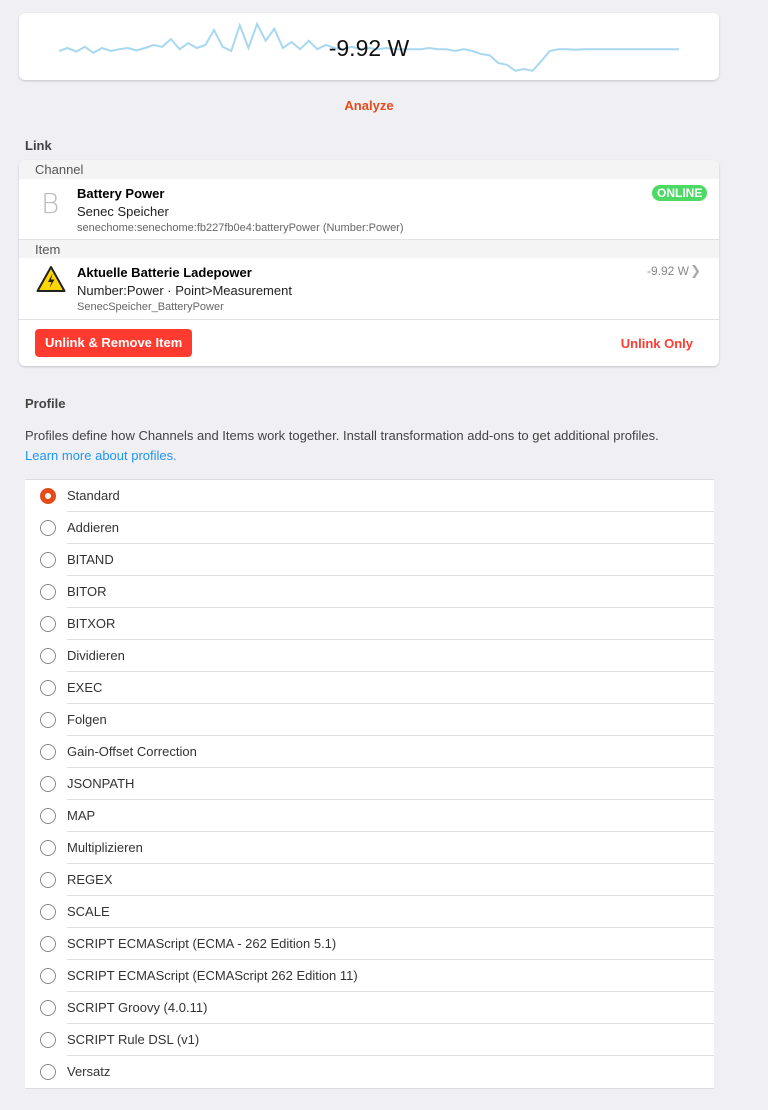 The image size is (768, 1110). What do you see at coordinates (369, 528) in the screenshot?
I see `profile-option: Addieren` at bounding box center [369, 528].